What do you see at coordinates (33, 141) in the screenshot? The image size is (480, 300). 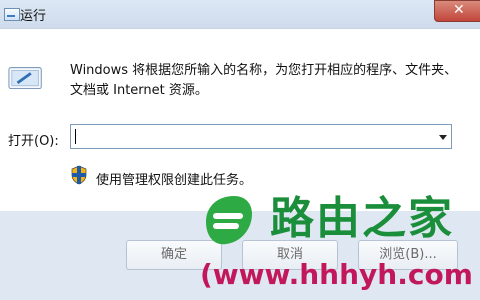 I see `open-label: 打开(O):` at bounding box center [33, 141].